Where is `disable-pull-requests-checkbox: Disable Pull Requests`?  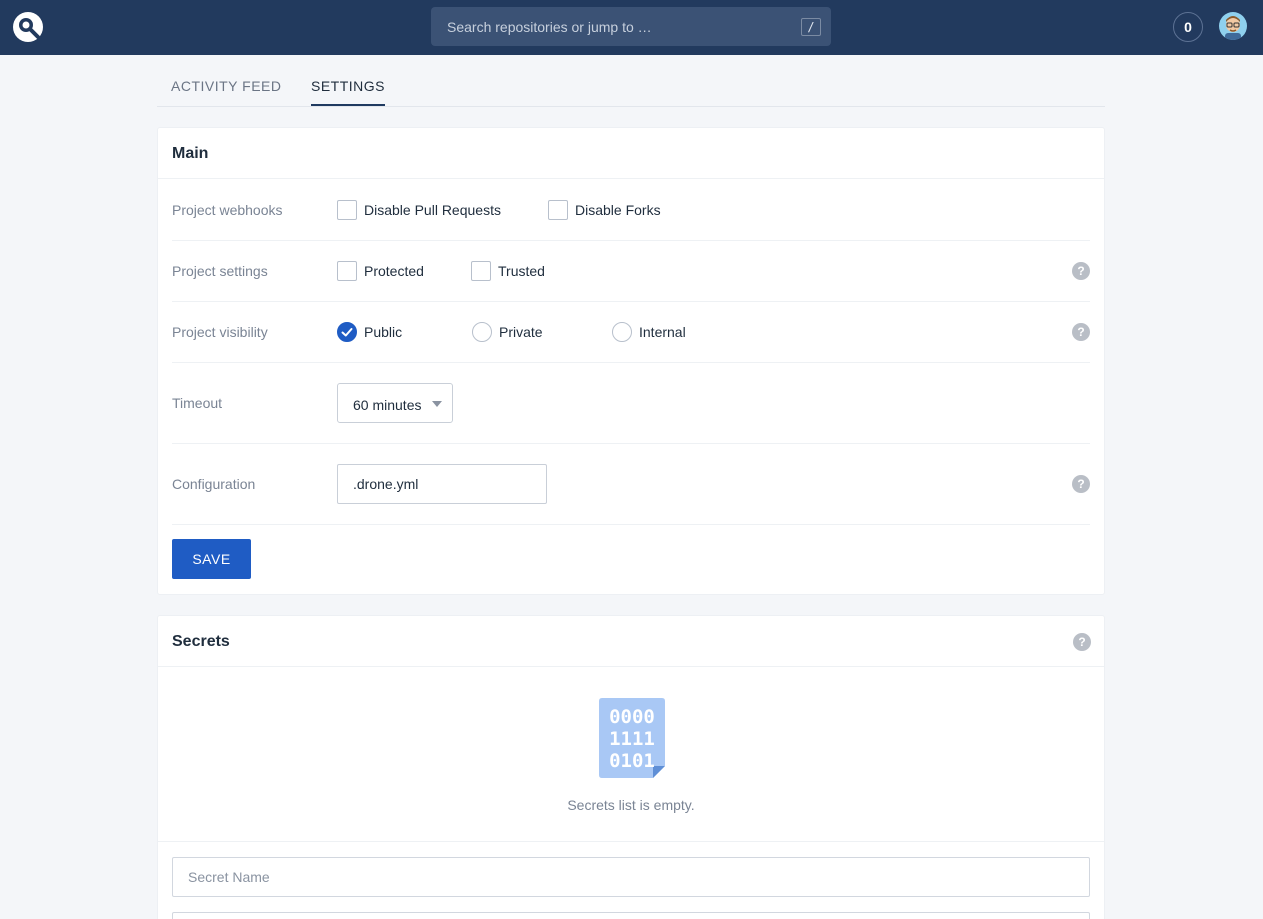
disable-pull-requests-checkbox: Disable Pull Requests is located at coordinates (422, 210).